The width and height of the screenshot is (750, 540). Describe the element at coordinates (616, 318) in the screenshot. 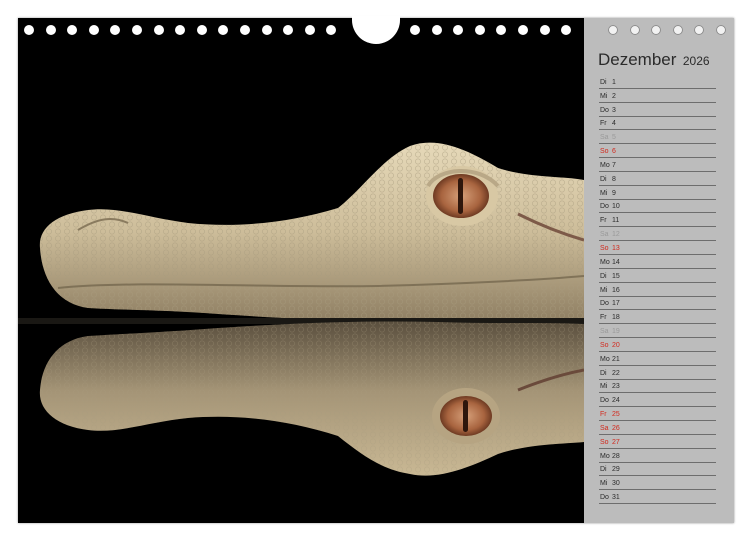

I see `day-number: 18` at that location.